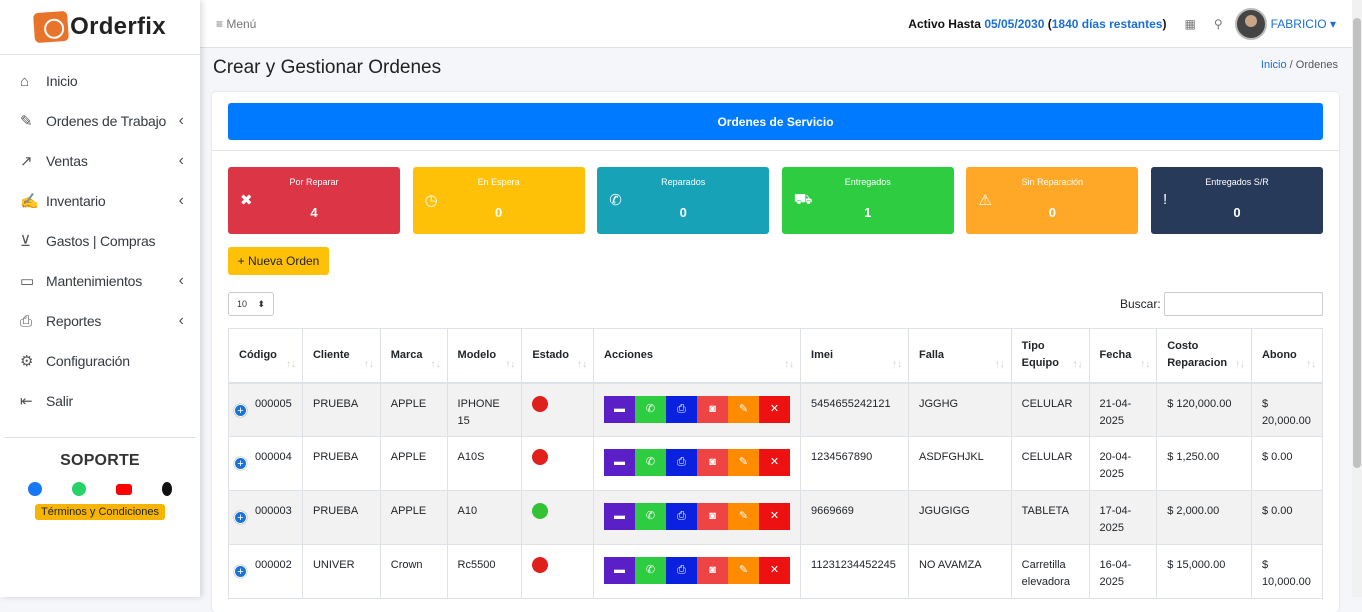 The image size is (1362, 612). What do you see at coordinates (697, 356) in the screenshot?
I see `column-header: Acciones ↑↓` at bounding box center [697, 356].